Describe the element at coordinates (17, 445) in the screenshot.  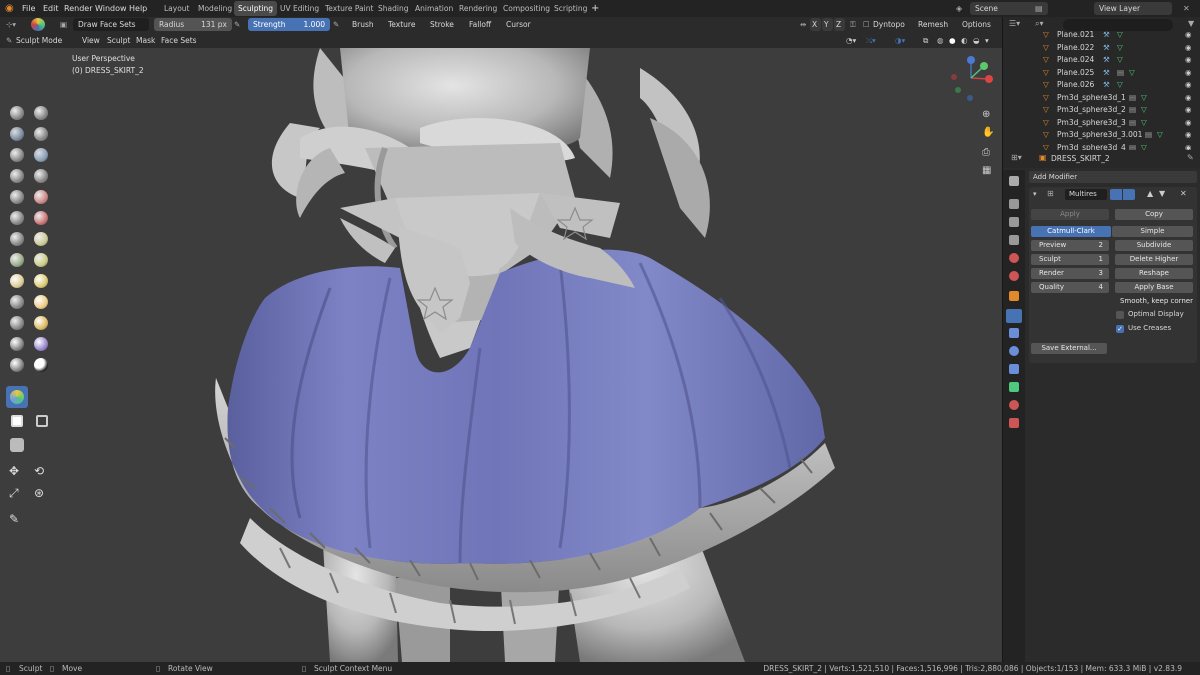
I see `mesh-filter-icon` at that location.